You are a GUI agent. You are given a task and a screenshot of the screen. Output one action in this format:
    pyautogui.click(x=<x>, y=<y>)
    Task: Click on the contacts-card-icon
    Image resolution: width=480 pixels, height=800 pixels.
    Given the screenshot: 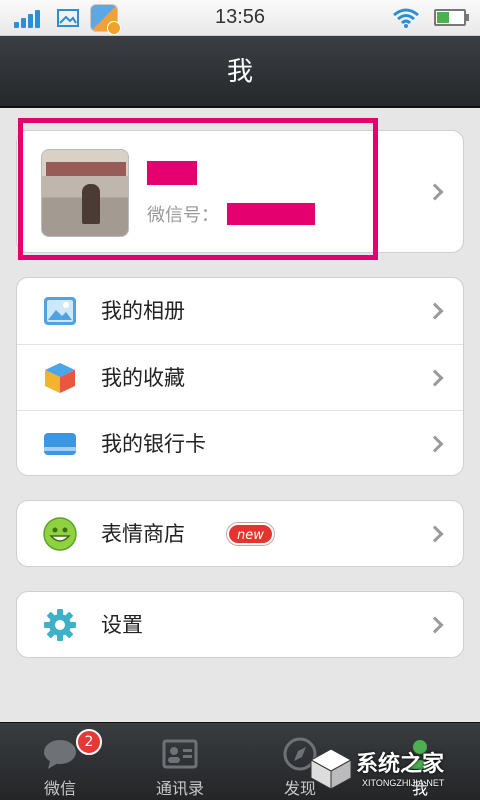 What is the action you would take?
    pyautogui.click(x=180, y=754)
    